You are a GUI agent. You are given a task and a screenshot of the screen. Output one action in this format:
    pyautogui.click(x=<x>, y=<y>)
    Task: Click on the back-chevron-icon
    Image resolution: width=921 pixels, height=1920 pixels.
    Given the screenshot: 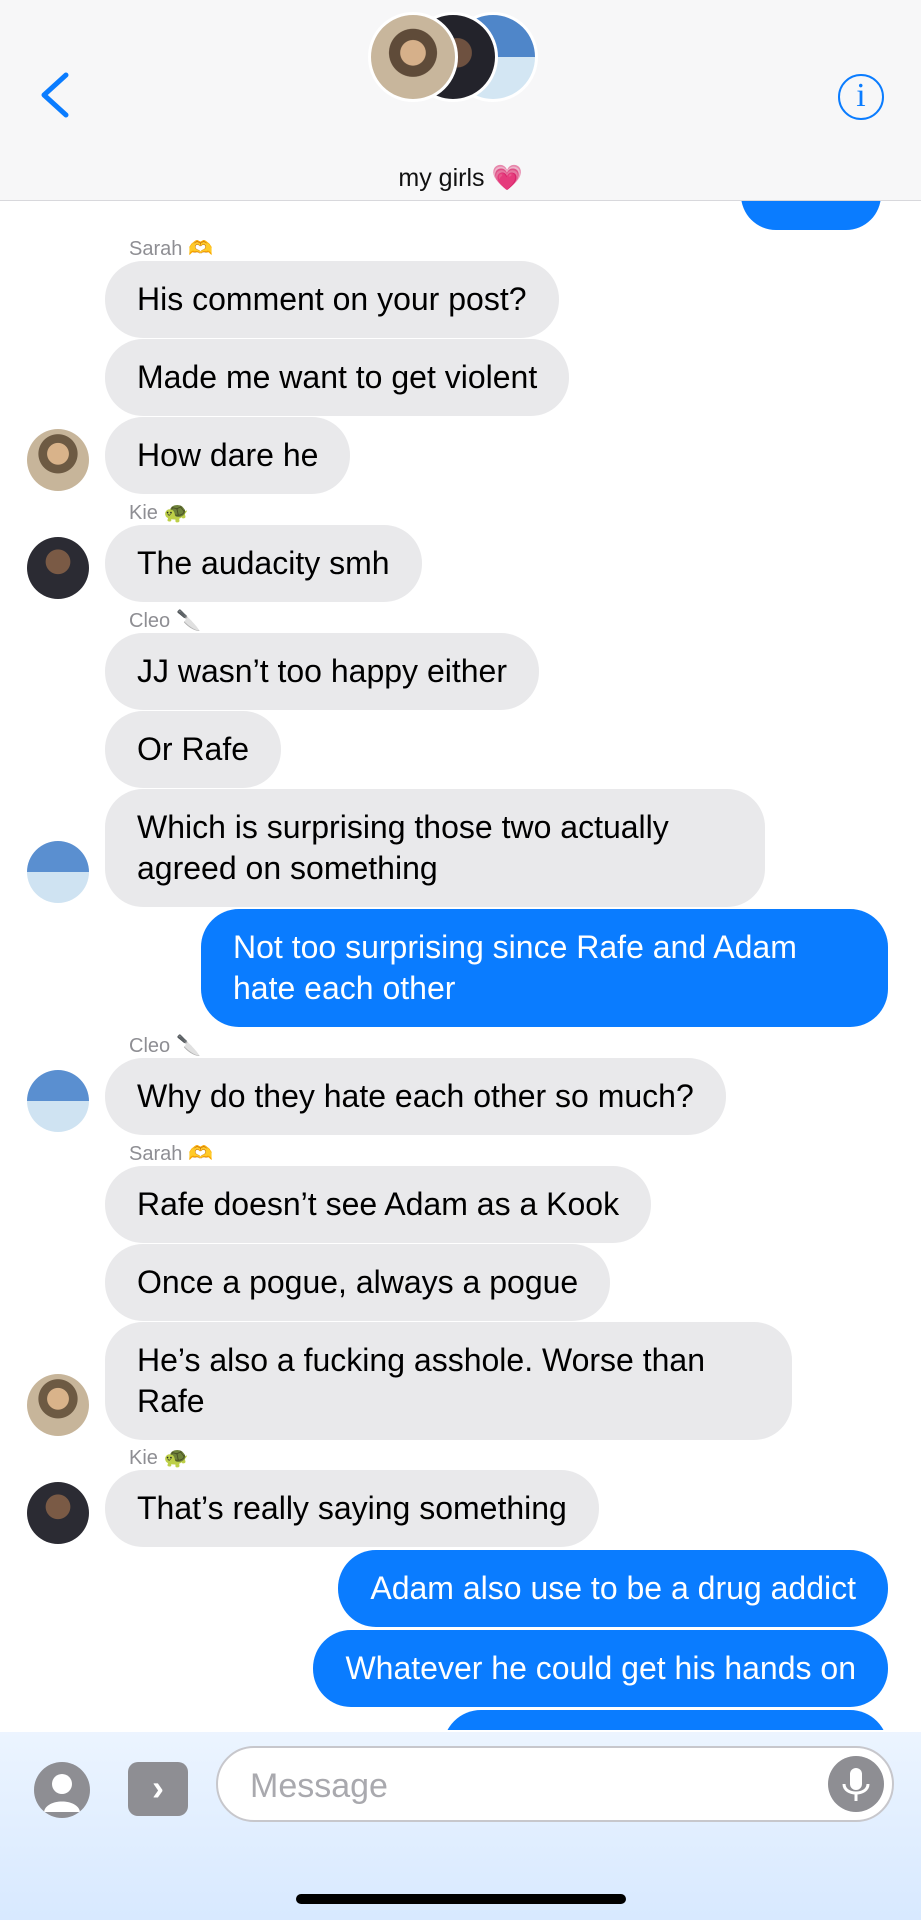 What is the action you would take?
    pyautogui.click(x=56, y=95)
    